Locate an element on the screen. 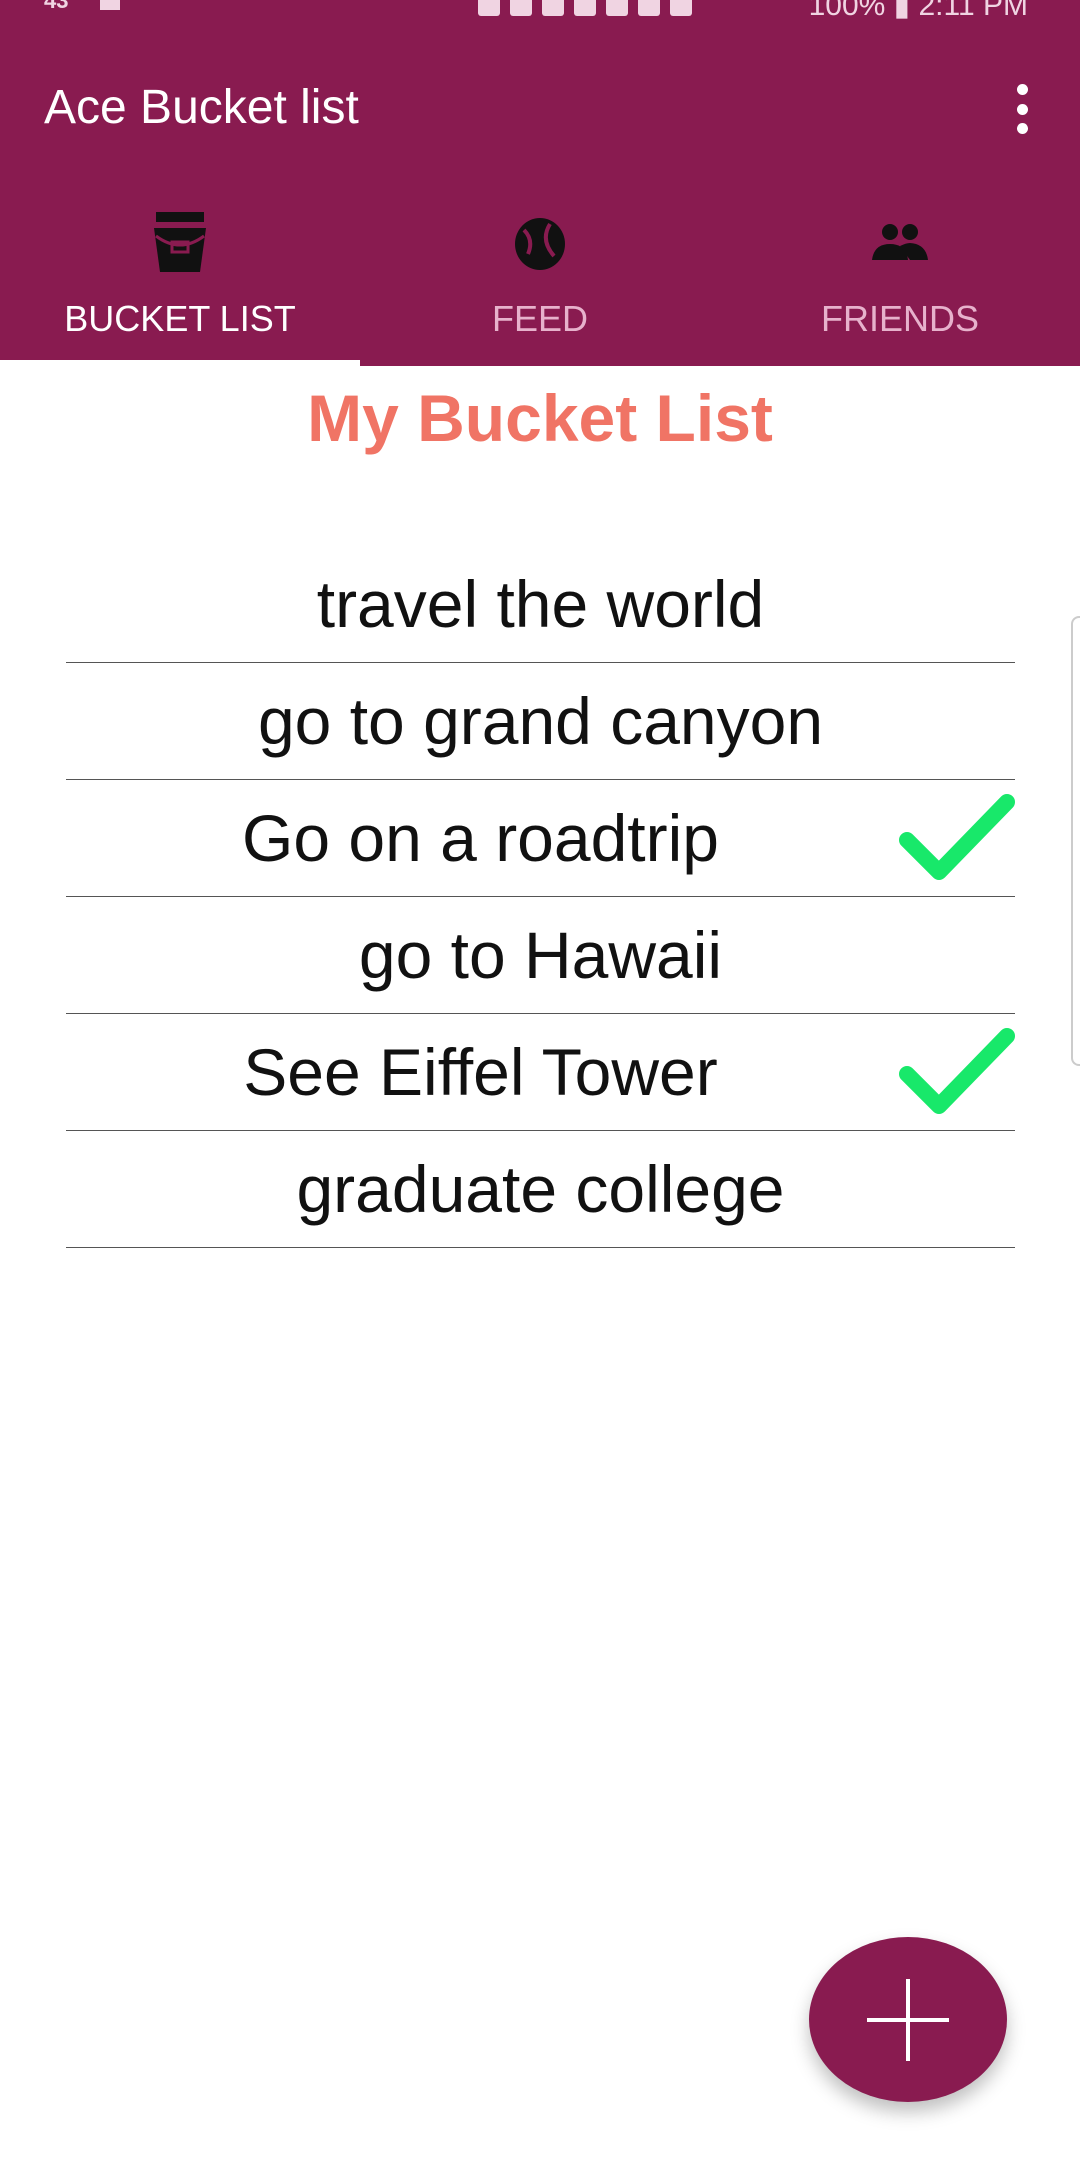 Image resolution: width=1080 pixels, height=2160 pixels. list-item: go to Hawaii is located at coordinates (540, 955).